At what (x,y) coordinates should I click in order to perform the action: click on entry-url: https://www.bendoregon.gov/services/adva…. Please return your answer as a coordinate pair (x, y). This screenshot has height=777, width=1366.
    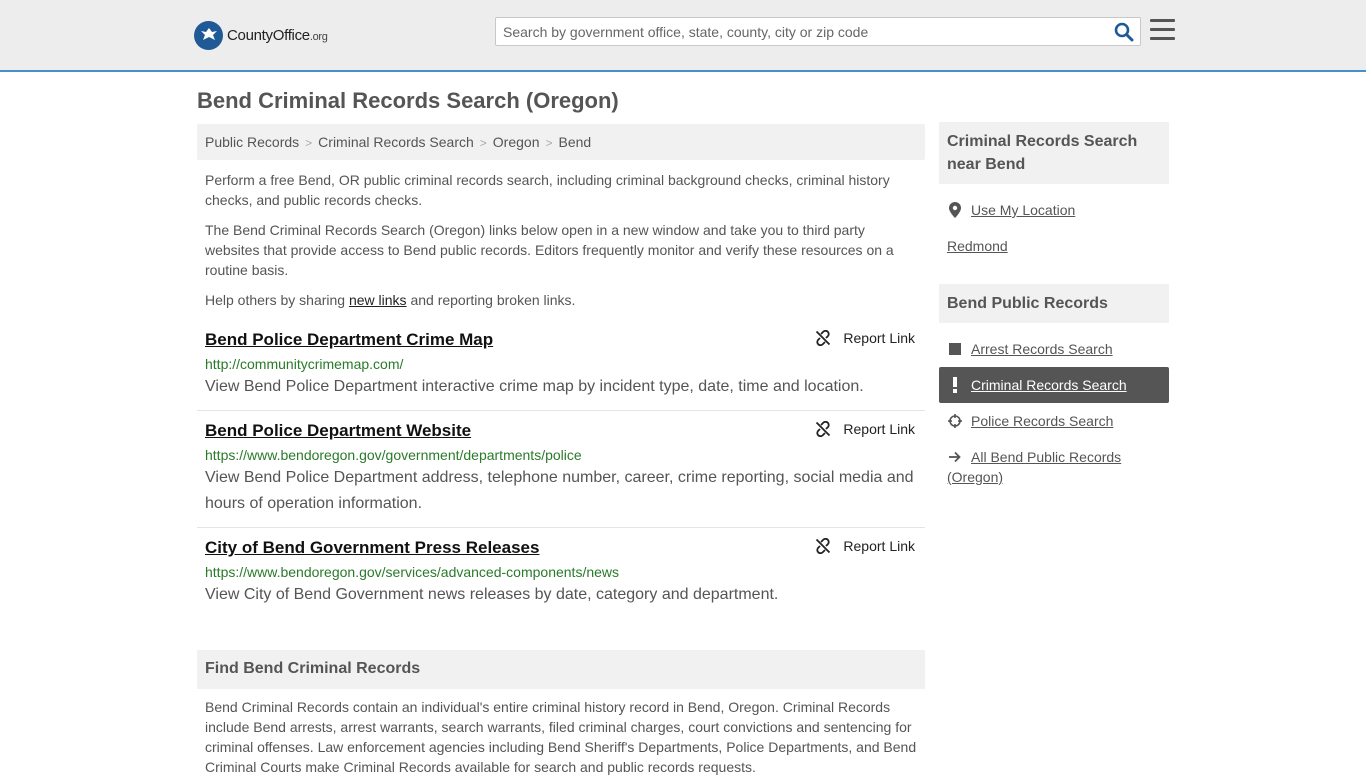
    Looking at the image, I should click on (412, 572).